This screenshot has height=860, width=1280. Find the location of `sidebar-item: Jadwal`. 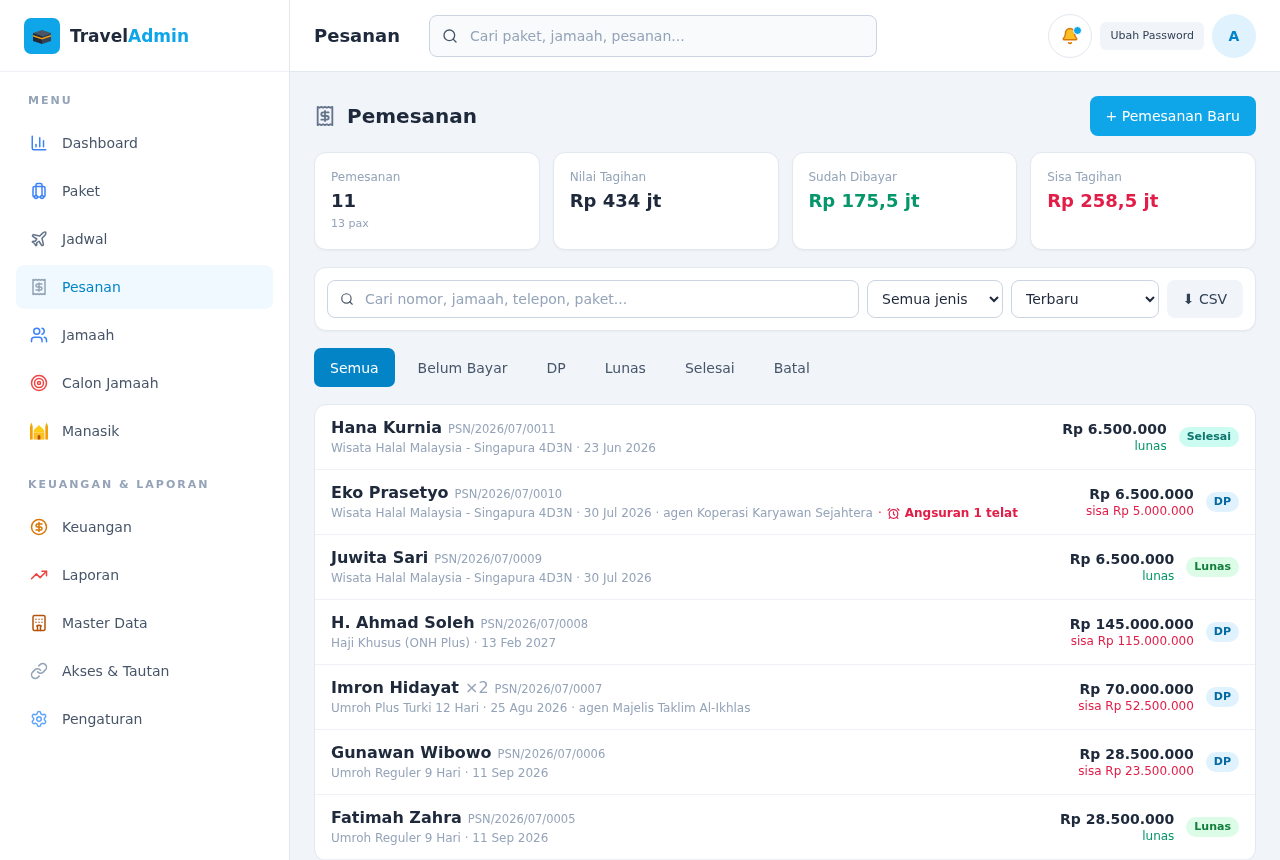

sidebar-item: Jadwal is located at coordinates (144, 239).